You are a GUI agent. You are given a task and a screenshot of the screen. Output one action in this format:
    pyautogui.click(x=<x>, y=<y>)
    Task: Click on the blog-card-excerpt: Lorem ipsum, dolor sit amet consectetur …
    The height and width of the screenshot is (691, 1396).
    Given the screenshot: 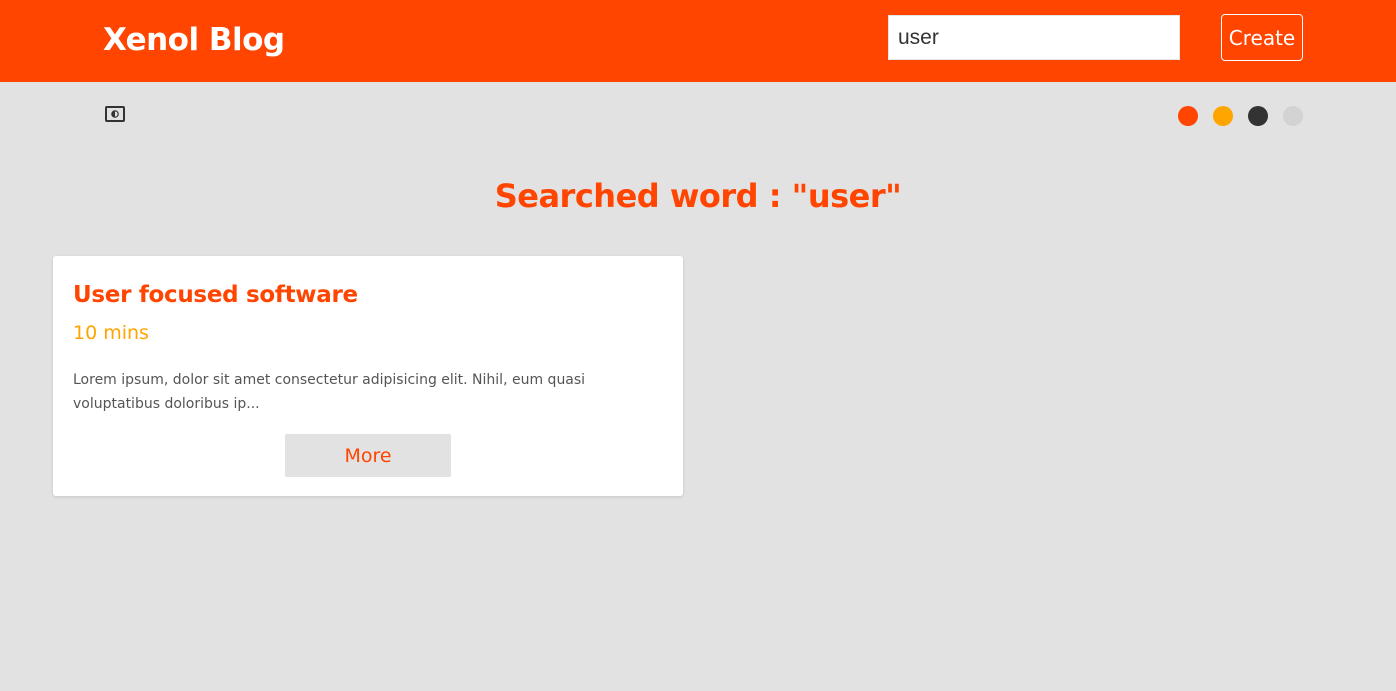 What is the action you would take?
    pyautogui.click(x=329, y=392)
    